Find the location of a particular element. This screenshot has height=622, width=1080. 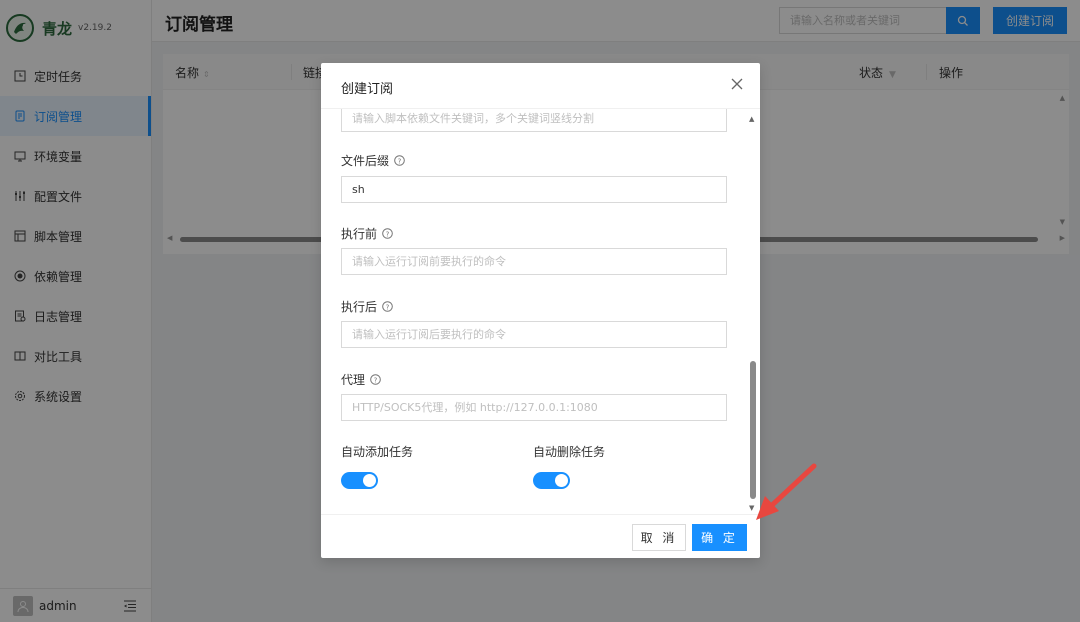

annotation-arrow-icon is located at coordinates (786, 491).